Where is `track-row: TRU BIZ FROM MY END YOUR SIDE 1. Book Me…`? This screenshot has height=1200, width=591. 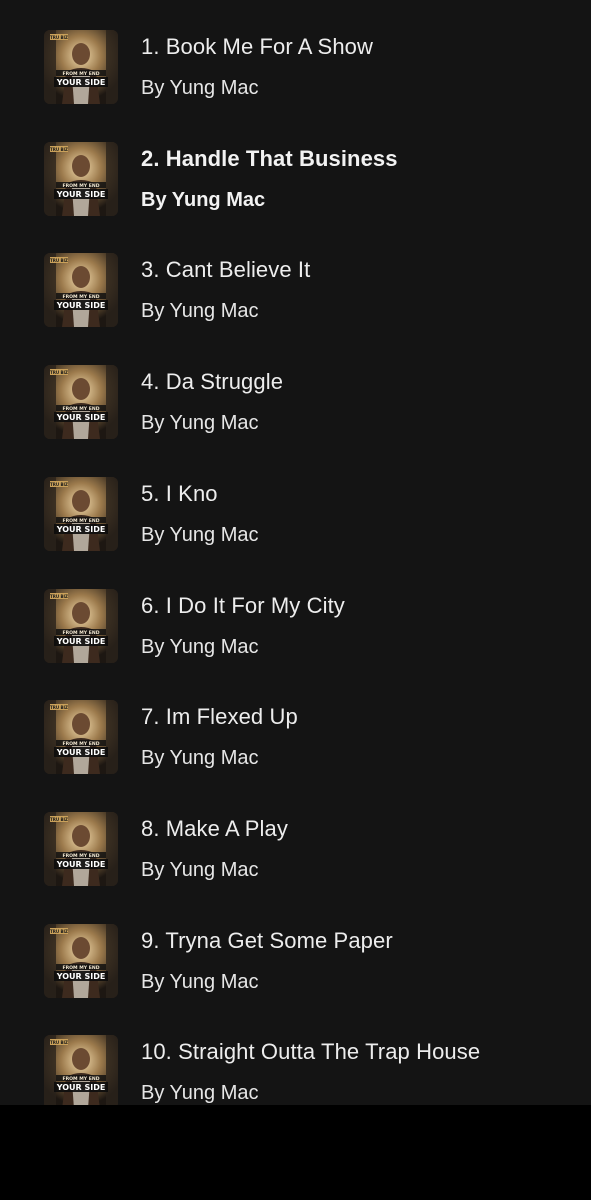
track-row: TRU BIZ FROM MY END YOUR SIDE 1. Book Me… is located at coordinates (295, 76).